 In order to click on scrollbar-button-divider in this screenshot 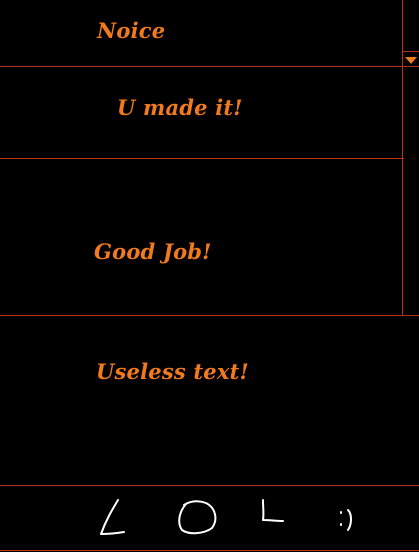, I will do `click(410, 51)`.